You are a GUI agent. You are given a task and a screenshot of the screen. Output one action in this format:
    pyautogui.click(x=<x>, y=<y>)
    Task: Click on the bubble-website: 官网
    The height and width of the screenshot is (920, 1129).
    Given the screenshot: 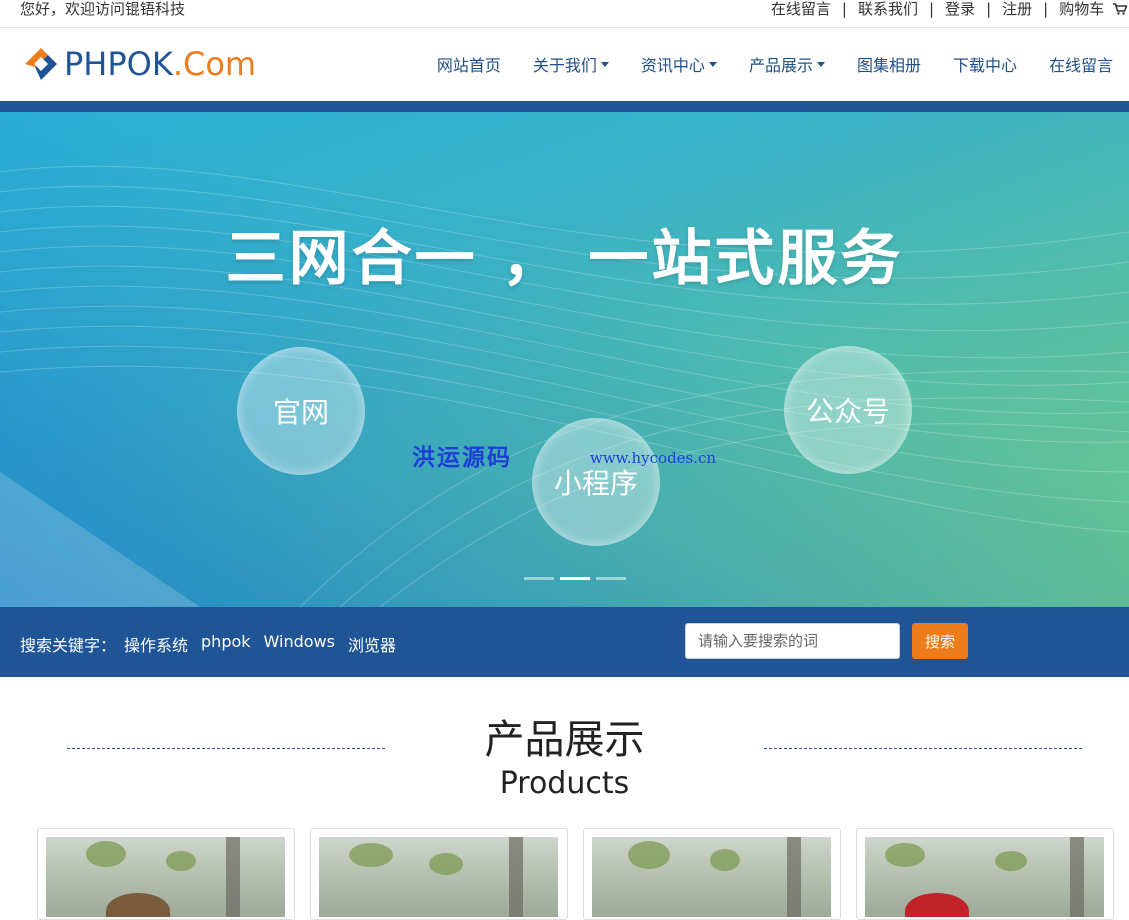 What is the action you would take?
    pyautogui.click(x=301, y=411)
    